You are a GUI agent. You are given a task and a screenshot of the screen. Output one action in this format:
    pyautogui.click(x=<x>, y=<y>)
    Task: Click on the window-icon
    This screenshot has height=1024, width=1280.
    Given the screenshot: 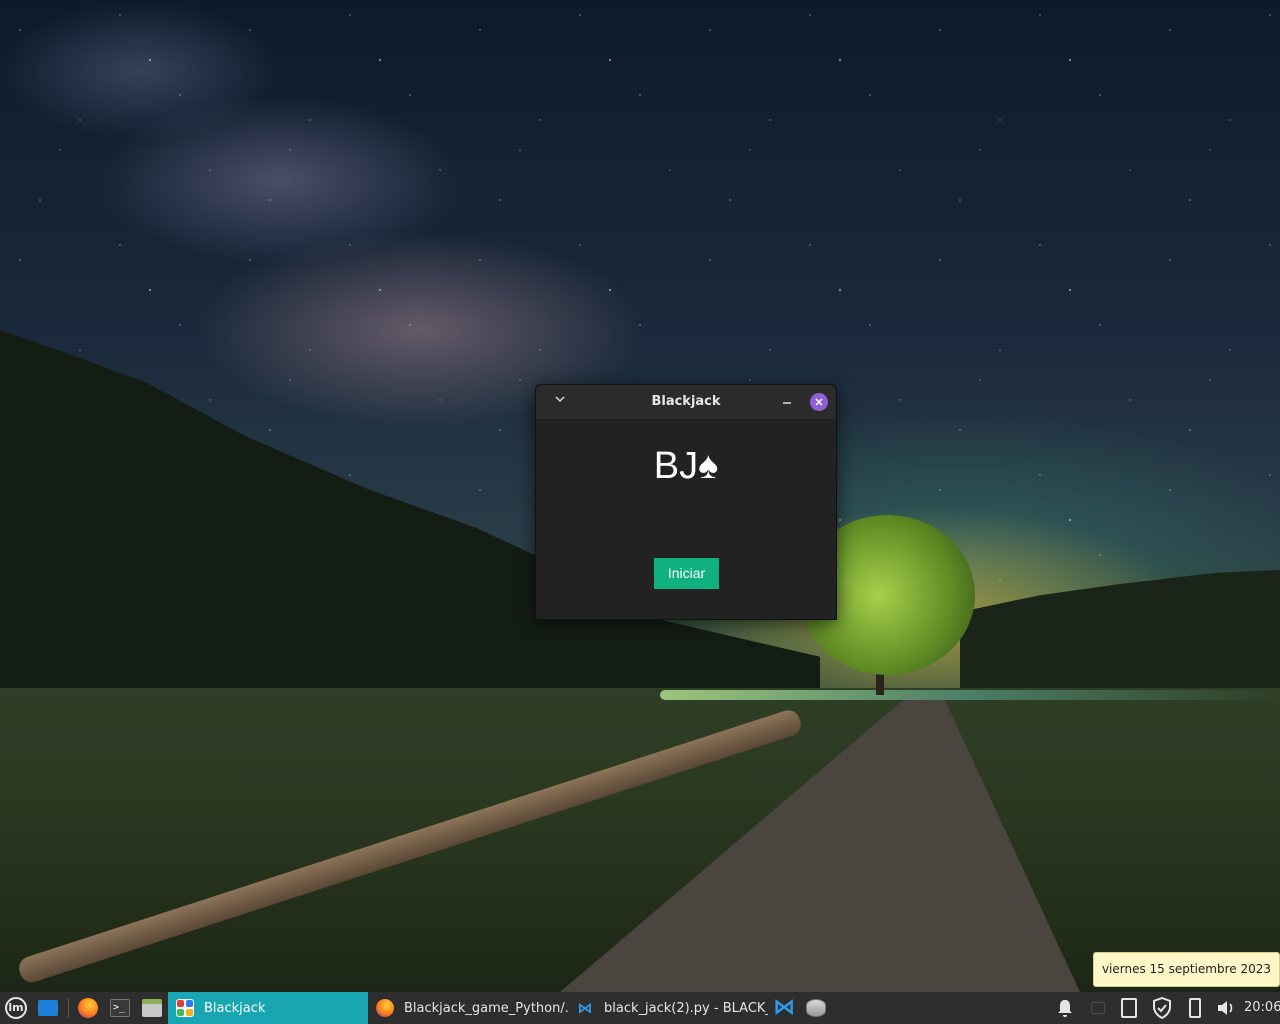 What is the action you would take?
    pyautogui.click(x=1098, y=1008)
    